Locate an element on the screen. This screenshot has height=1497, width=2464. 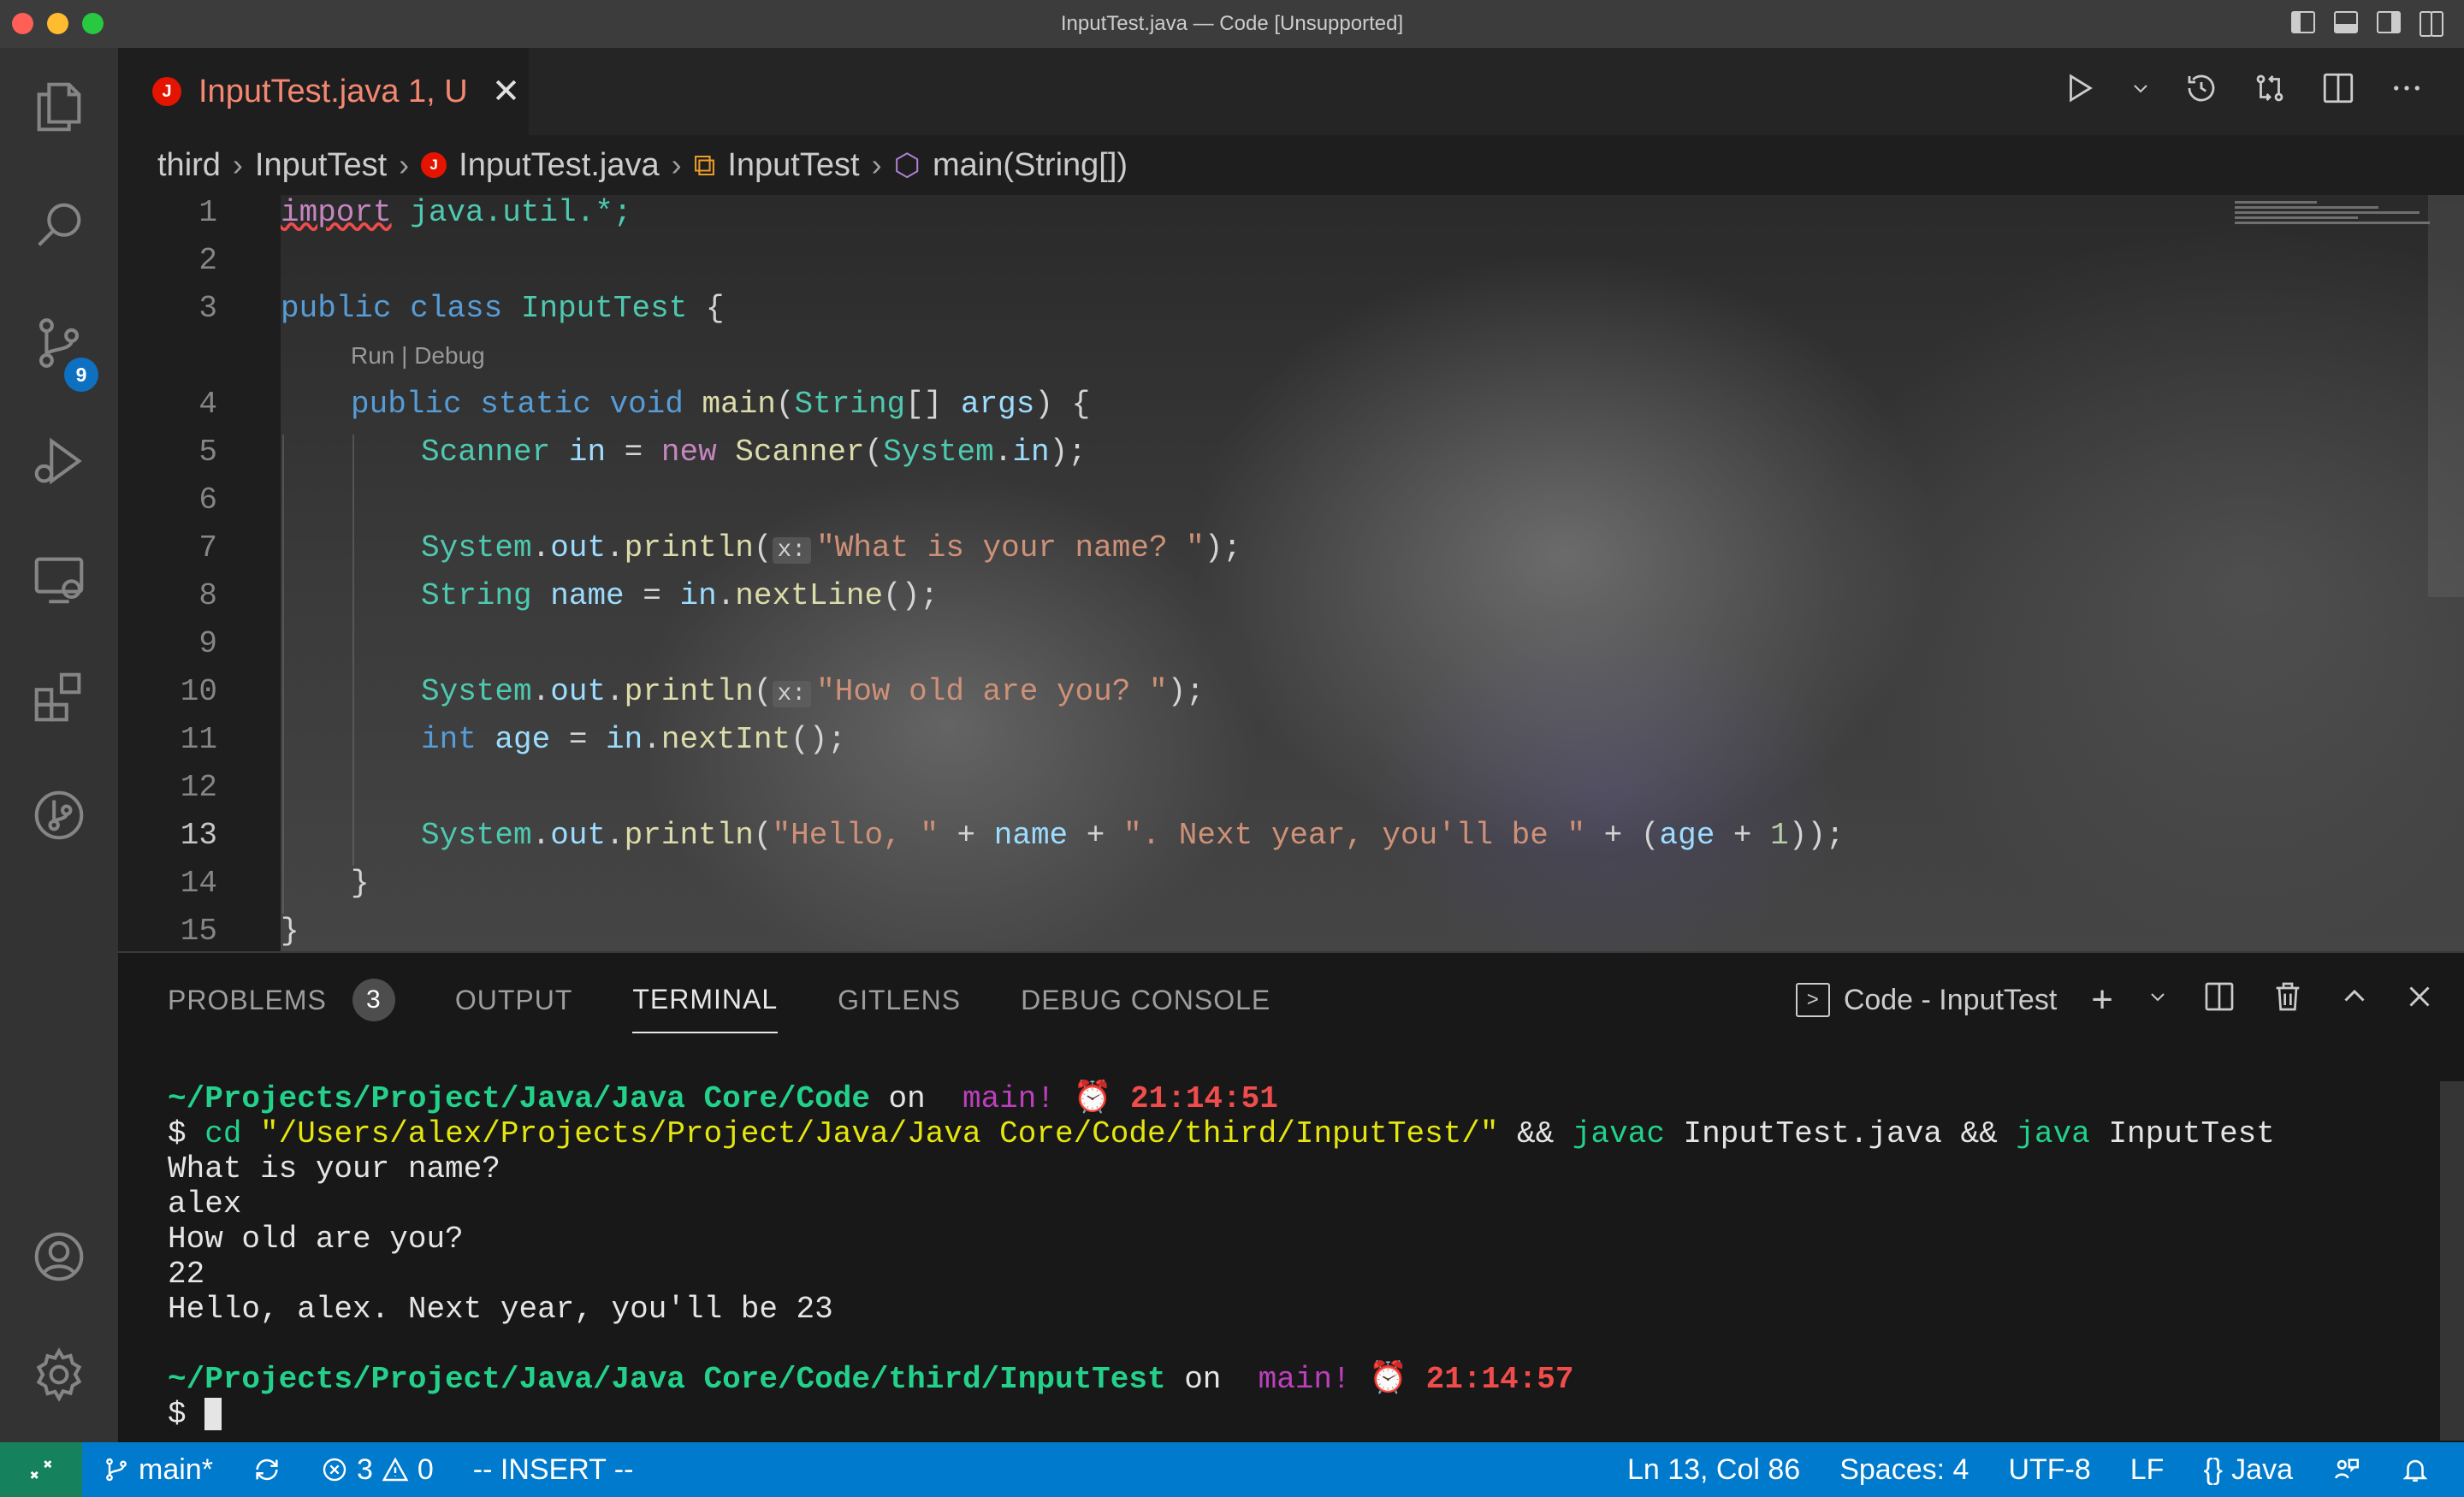
line-number: 4 is located at coordinates (207, 404).